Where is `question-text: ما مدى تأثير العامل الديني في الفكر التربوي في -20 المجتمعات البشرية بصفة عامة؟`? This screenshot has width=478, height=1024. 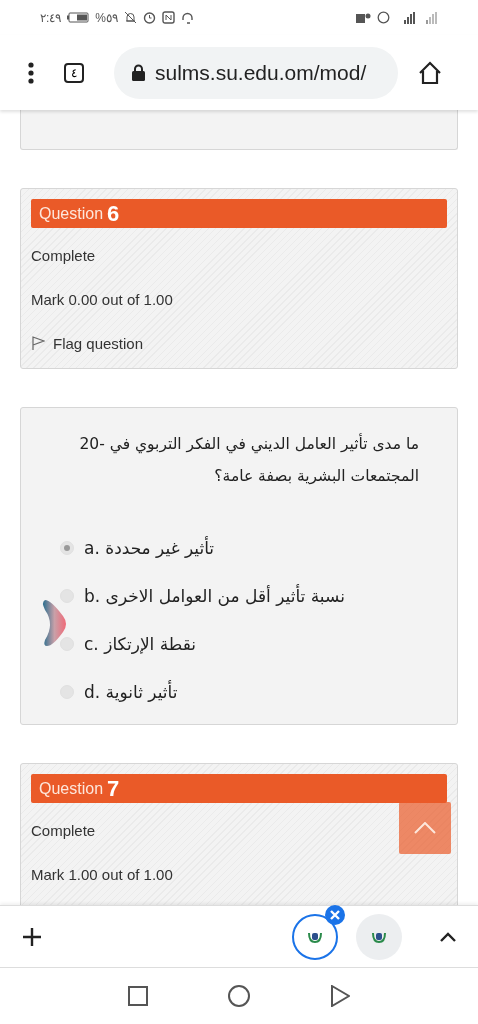 question-text: ما مدى تأثير العامل الديني في الفكر التربوي في -20 المجتمعات البشرية بصفة عامة؟ is located at coordinates (248, 459).